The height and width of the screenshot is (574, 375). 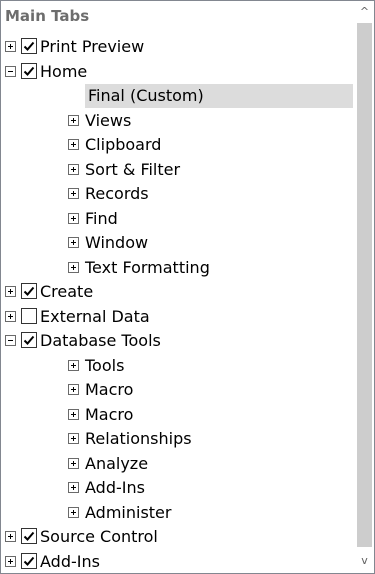 What do you see at coordinates (176, 72) in the screenshot?
I see `tree-tab-item: Home` at bounding box center [176, 72].